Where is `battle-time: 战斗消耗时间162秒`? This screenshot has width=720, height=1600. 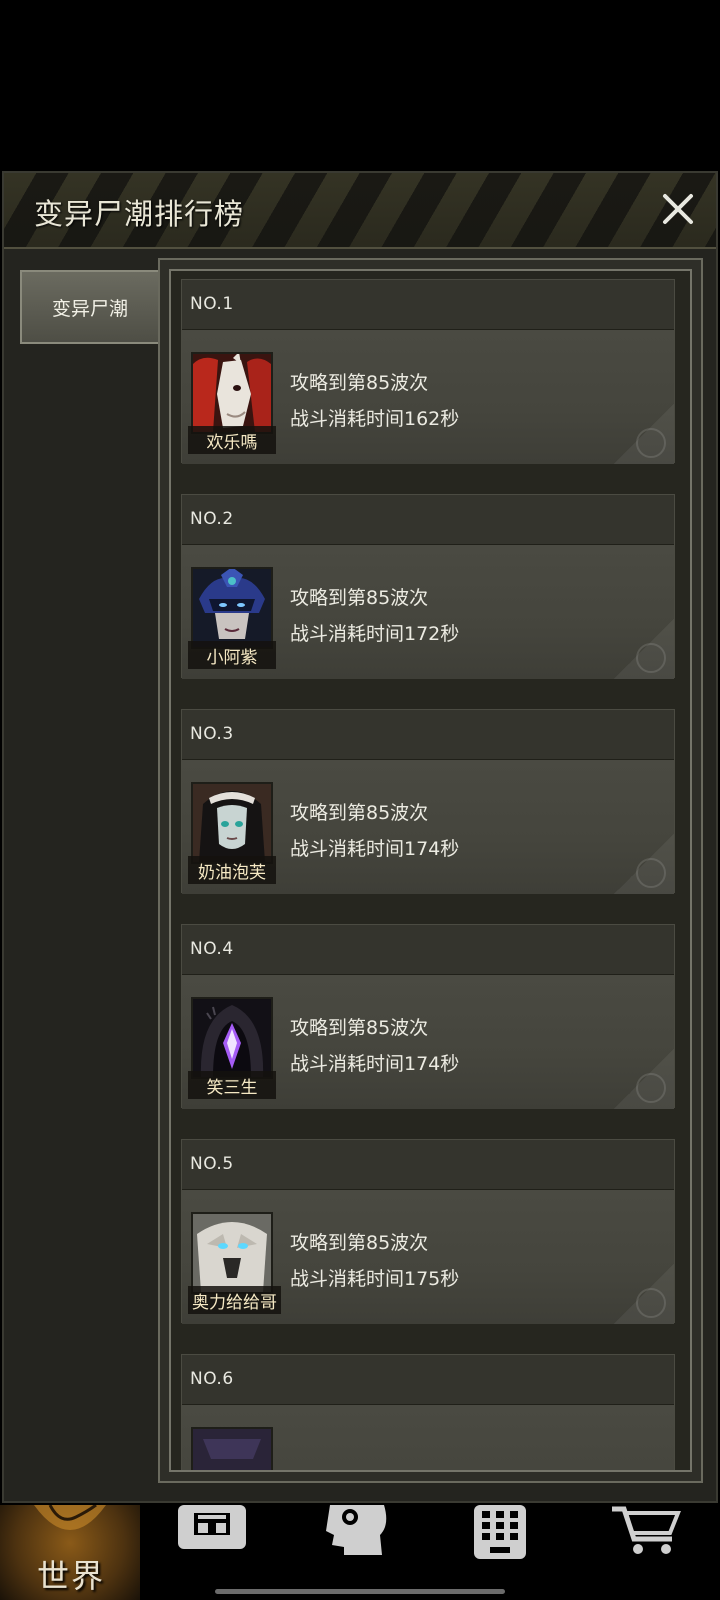
battle-time: 战斗消耗时间162秒 is located at coordinates (375, 419).